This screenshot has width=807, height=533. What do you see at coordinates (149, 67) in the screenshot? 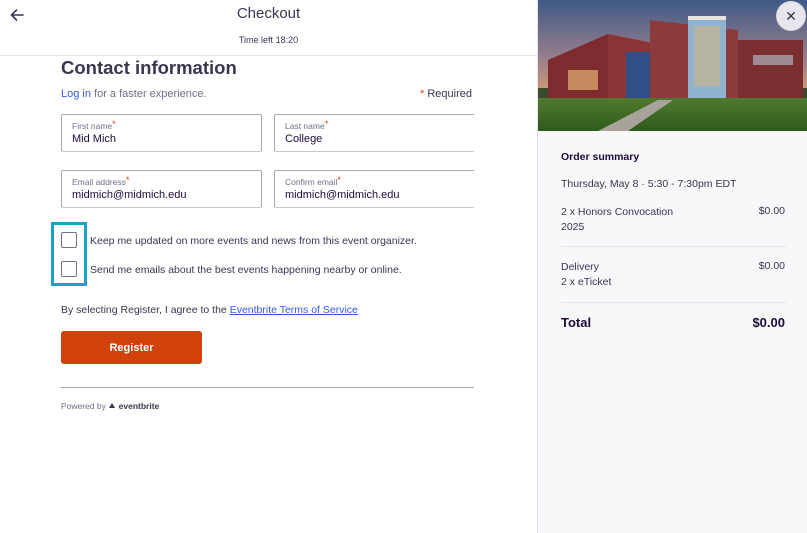
I see `contact-heading: Contact information` at bounding box center [149, 67].